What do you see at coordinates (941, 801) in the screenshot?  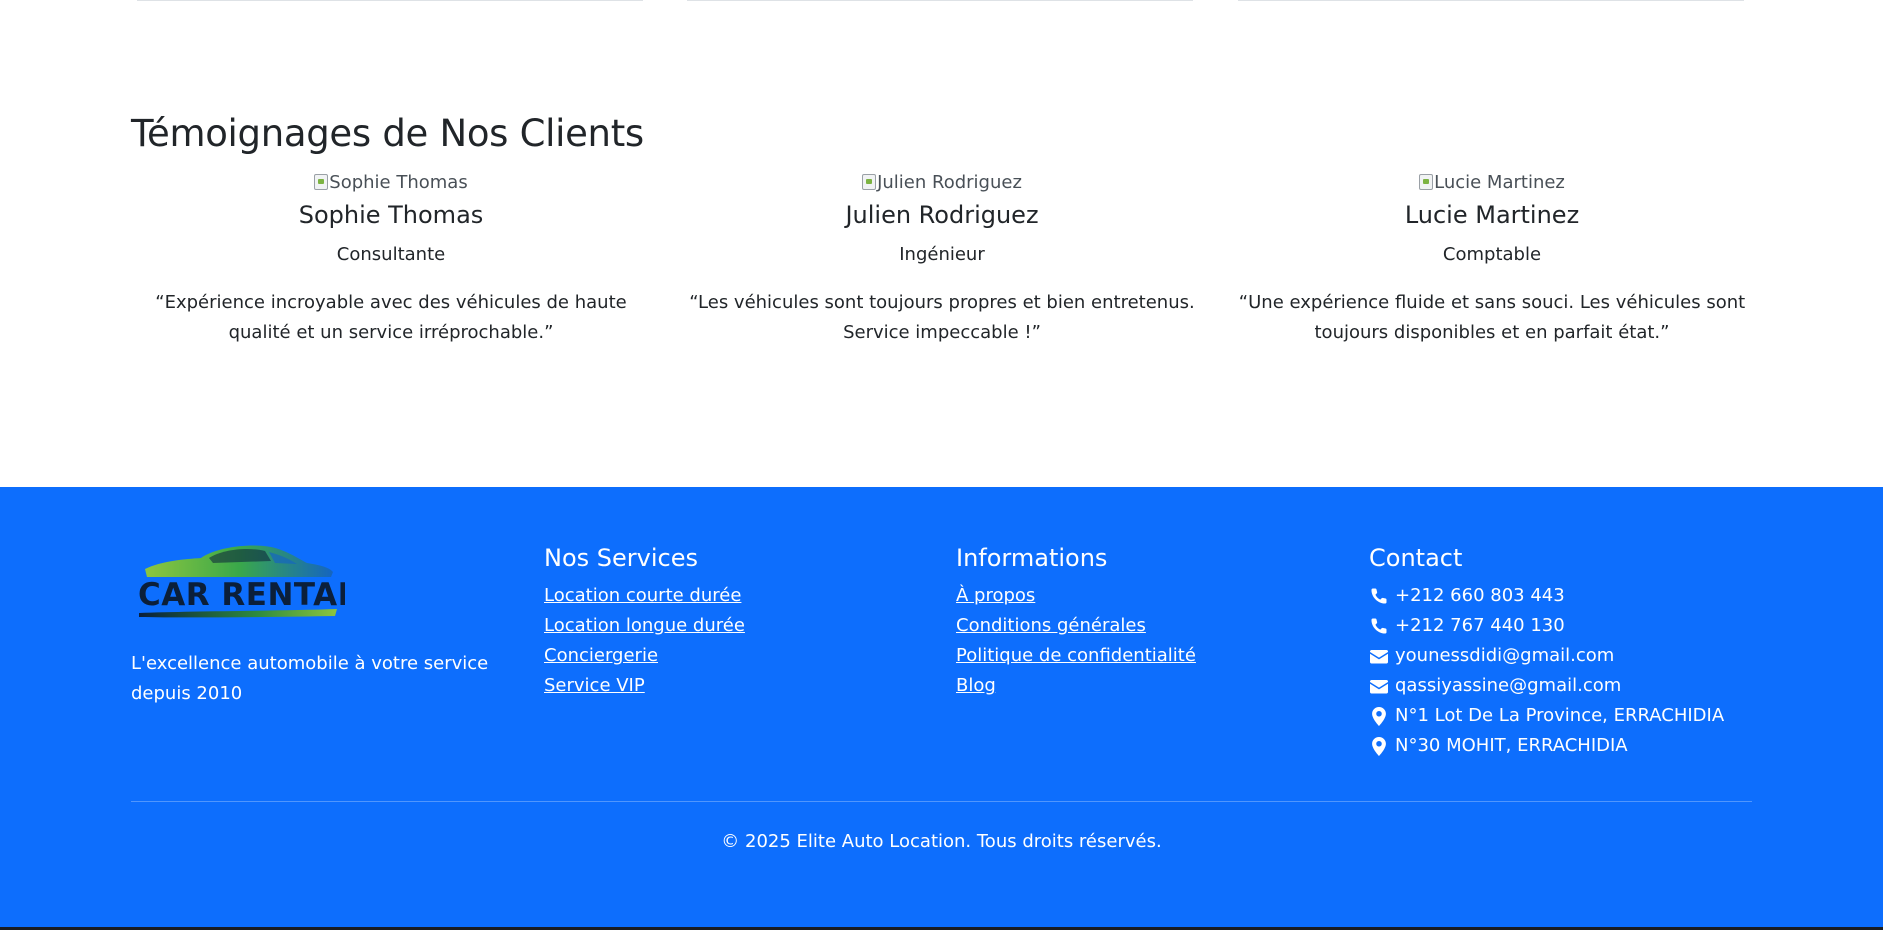 I see `footer-divider` at bounding box center [941, 801].